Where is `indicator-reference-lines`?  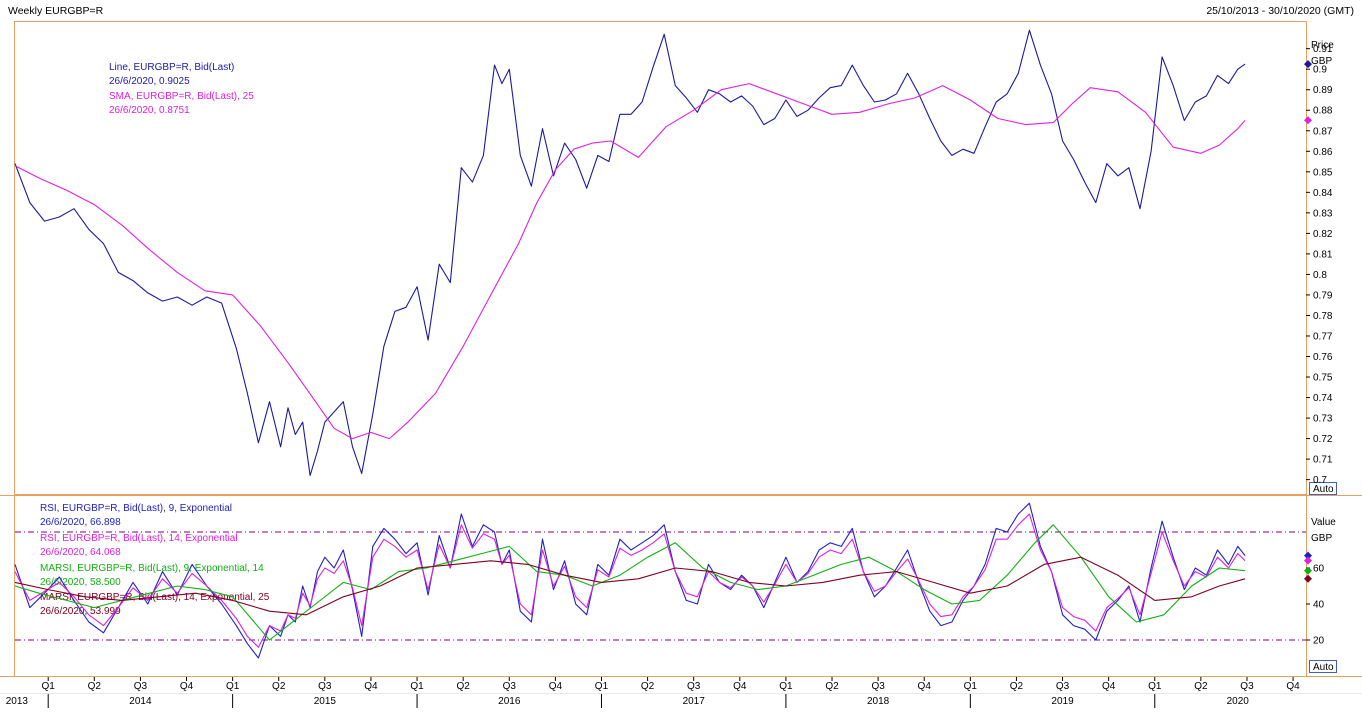 indicator-reference-lines is located at coordinates (660, 586).